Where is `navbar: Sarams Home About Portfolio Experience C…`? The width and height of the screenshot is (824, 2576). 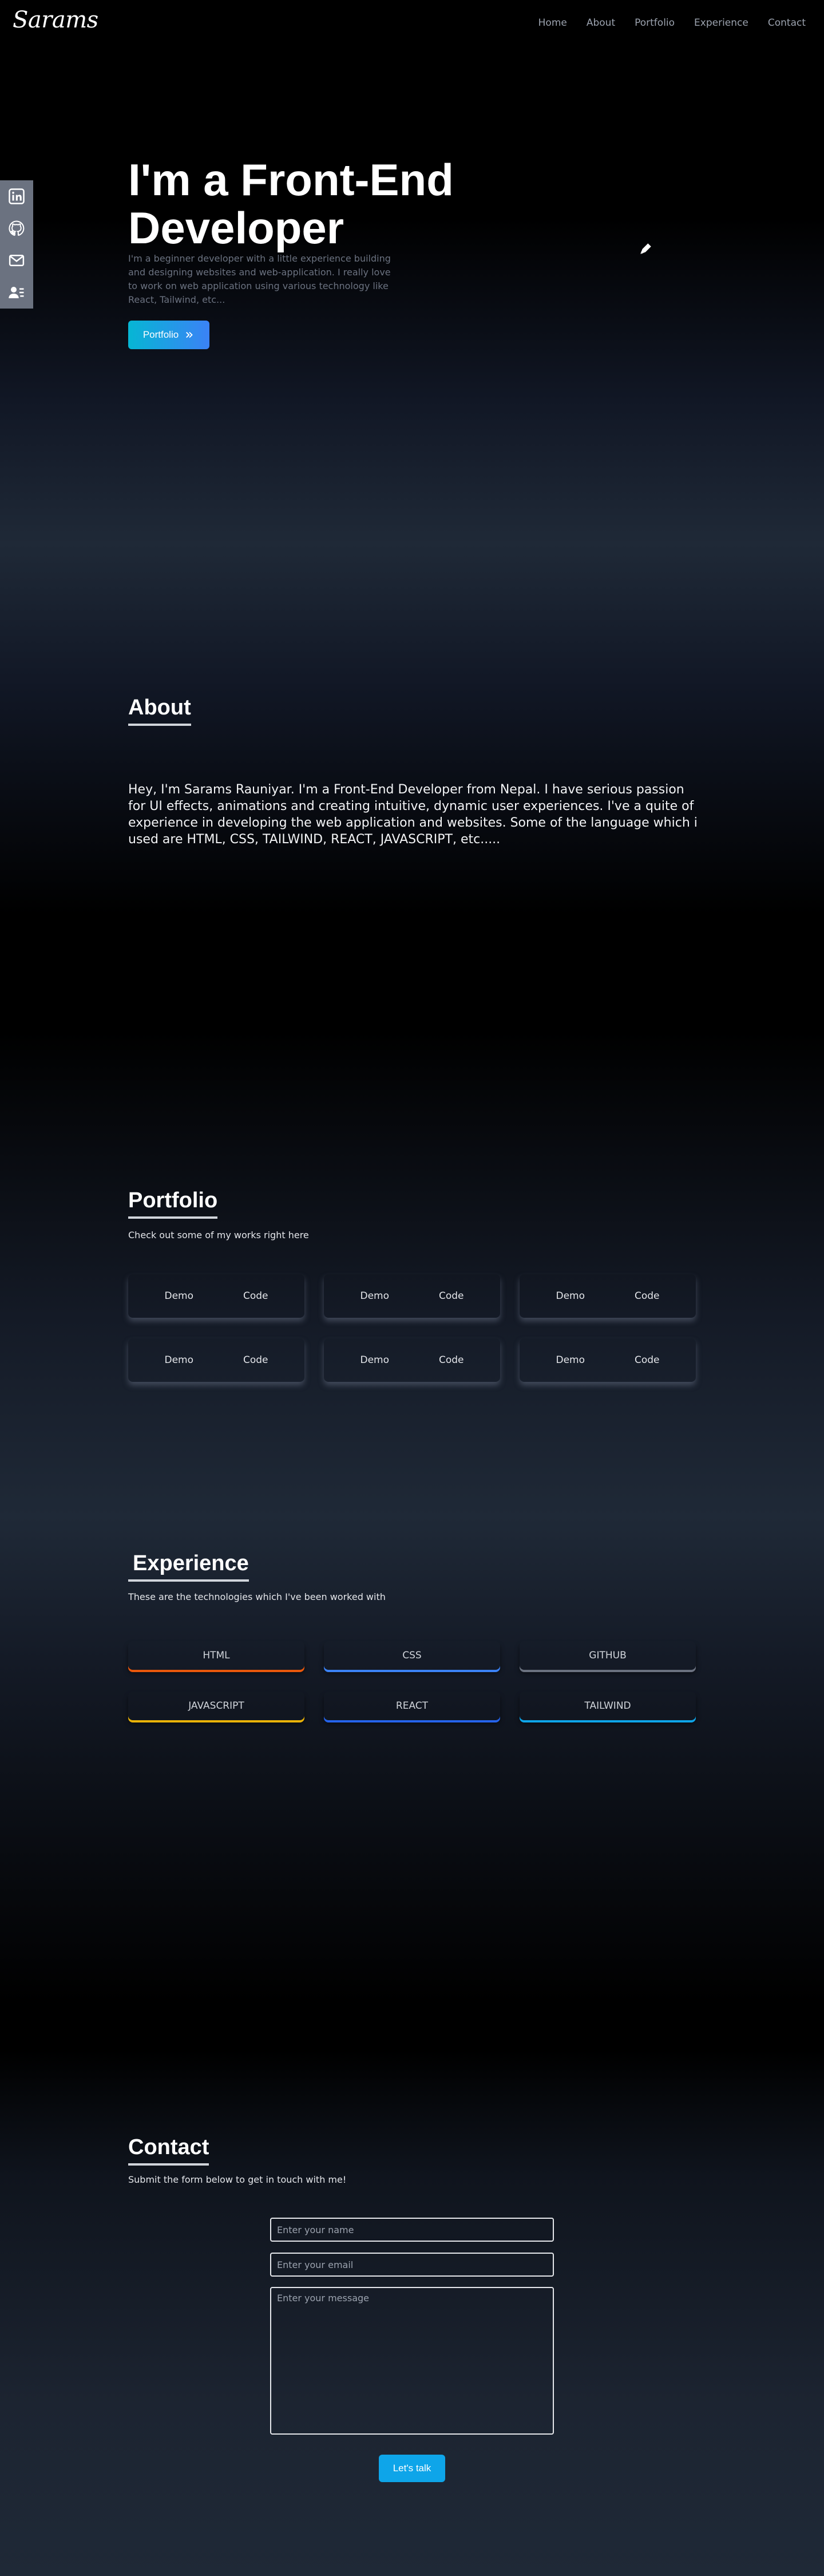 navbar: Sarams Home About Portfolio Experience C… is located at coordinates (412, 23).